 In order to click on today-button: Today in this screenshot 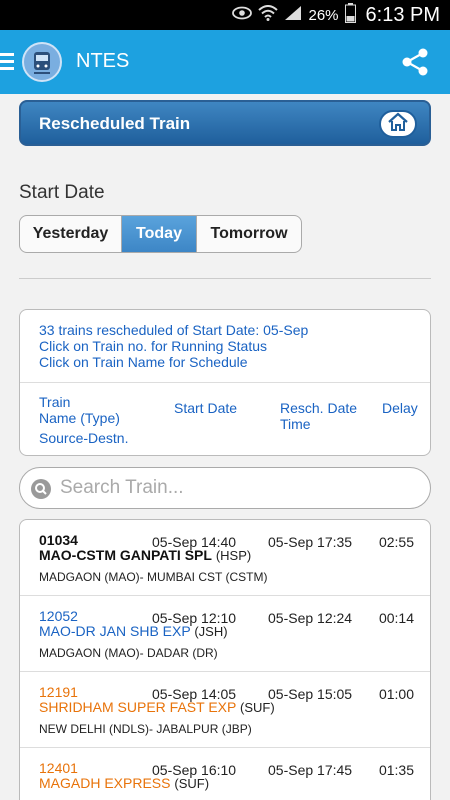, I will do `click(159, 234)`.